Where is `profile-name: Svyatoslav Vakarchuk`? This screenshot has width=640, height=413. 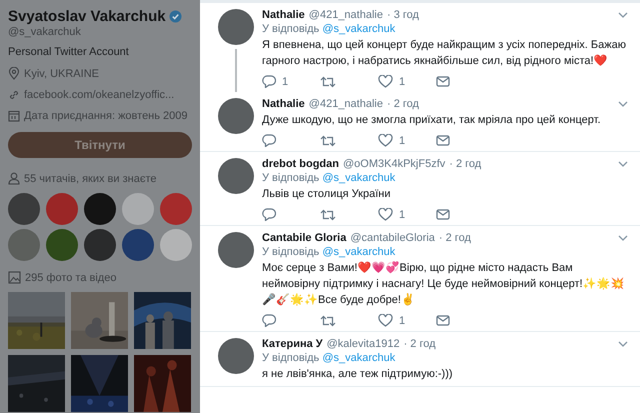
profile-name: Svyatoslav Vakarchuk is located at coordinates (87, 16).